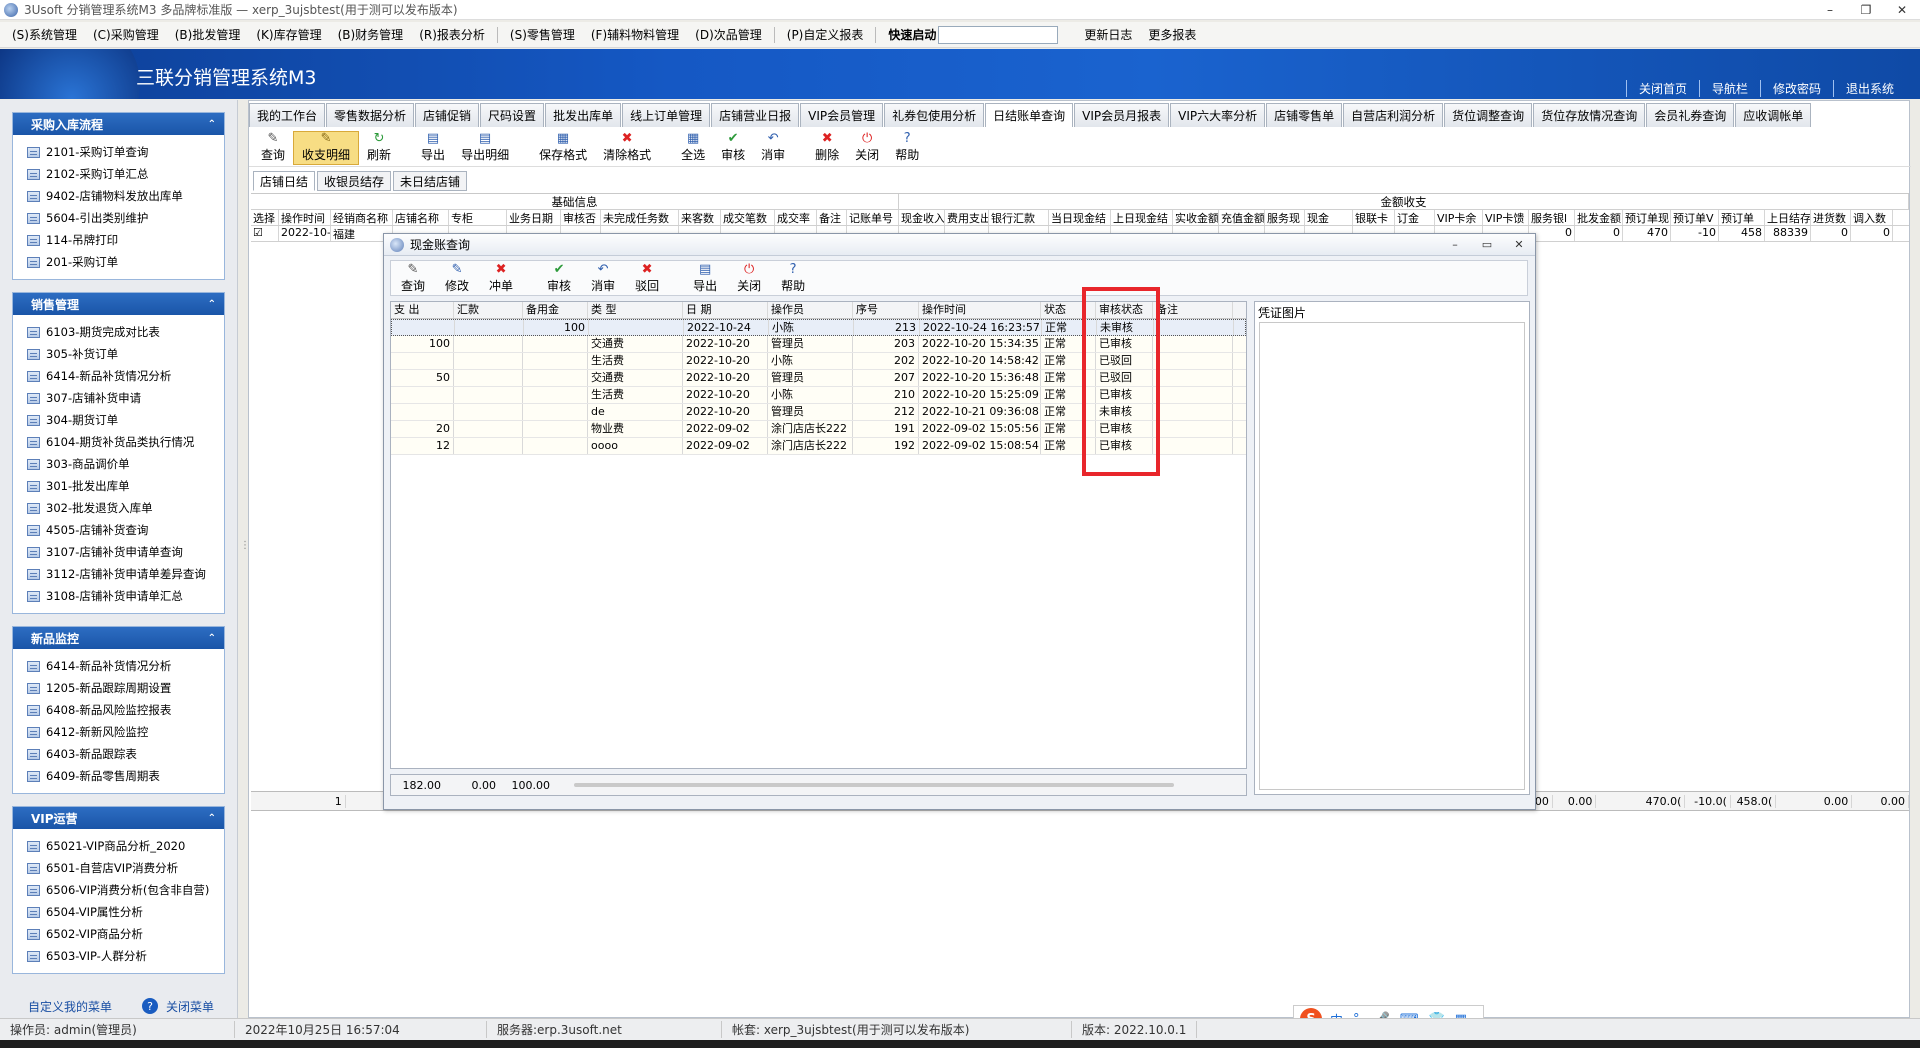 The image size is (1920, 1048). Describe the element at coordinates (512, 115) in the screenshot. I see `module-tab: 尺码设置` at that location.